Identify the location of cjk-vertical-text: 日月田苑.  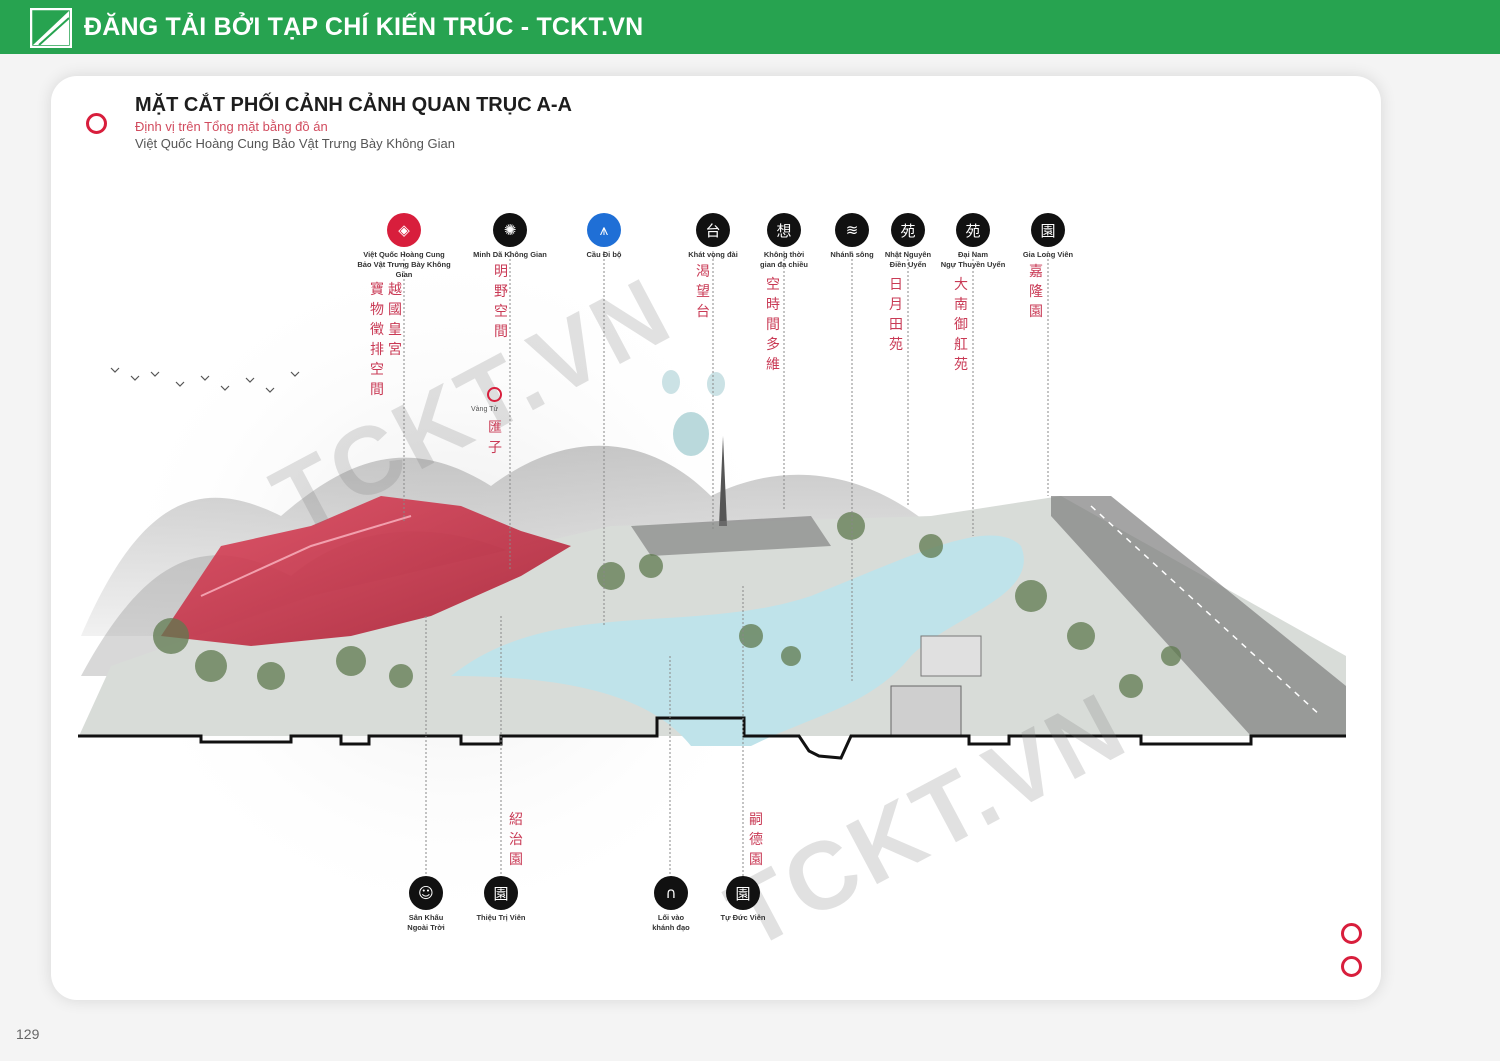
(896, 315).